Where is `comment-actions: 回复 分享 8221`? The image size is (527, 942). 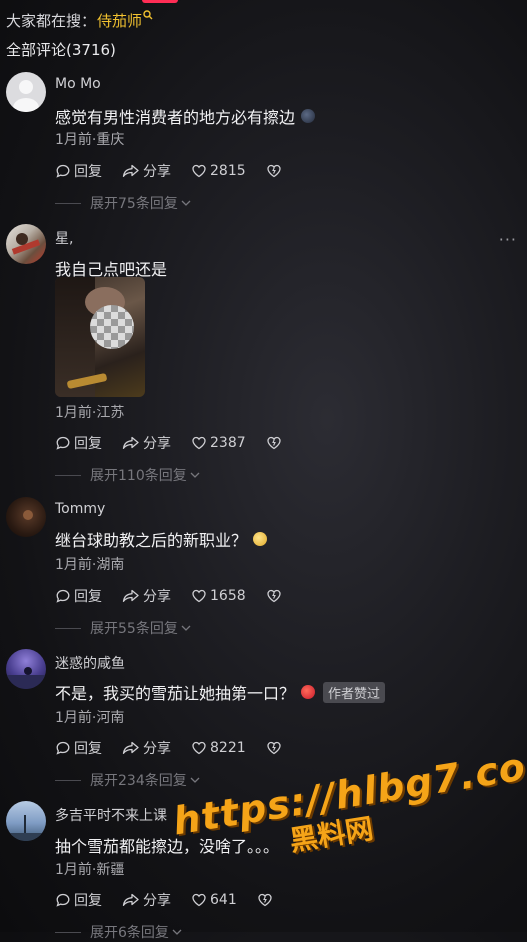
comment-actions: 回复 分享 8221 is located at coordinates (180, 748).